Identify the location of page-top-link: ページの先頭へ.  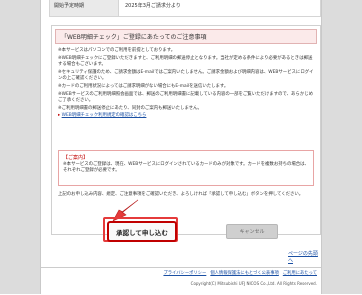
(304, 257).